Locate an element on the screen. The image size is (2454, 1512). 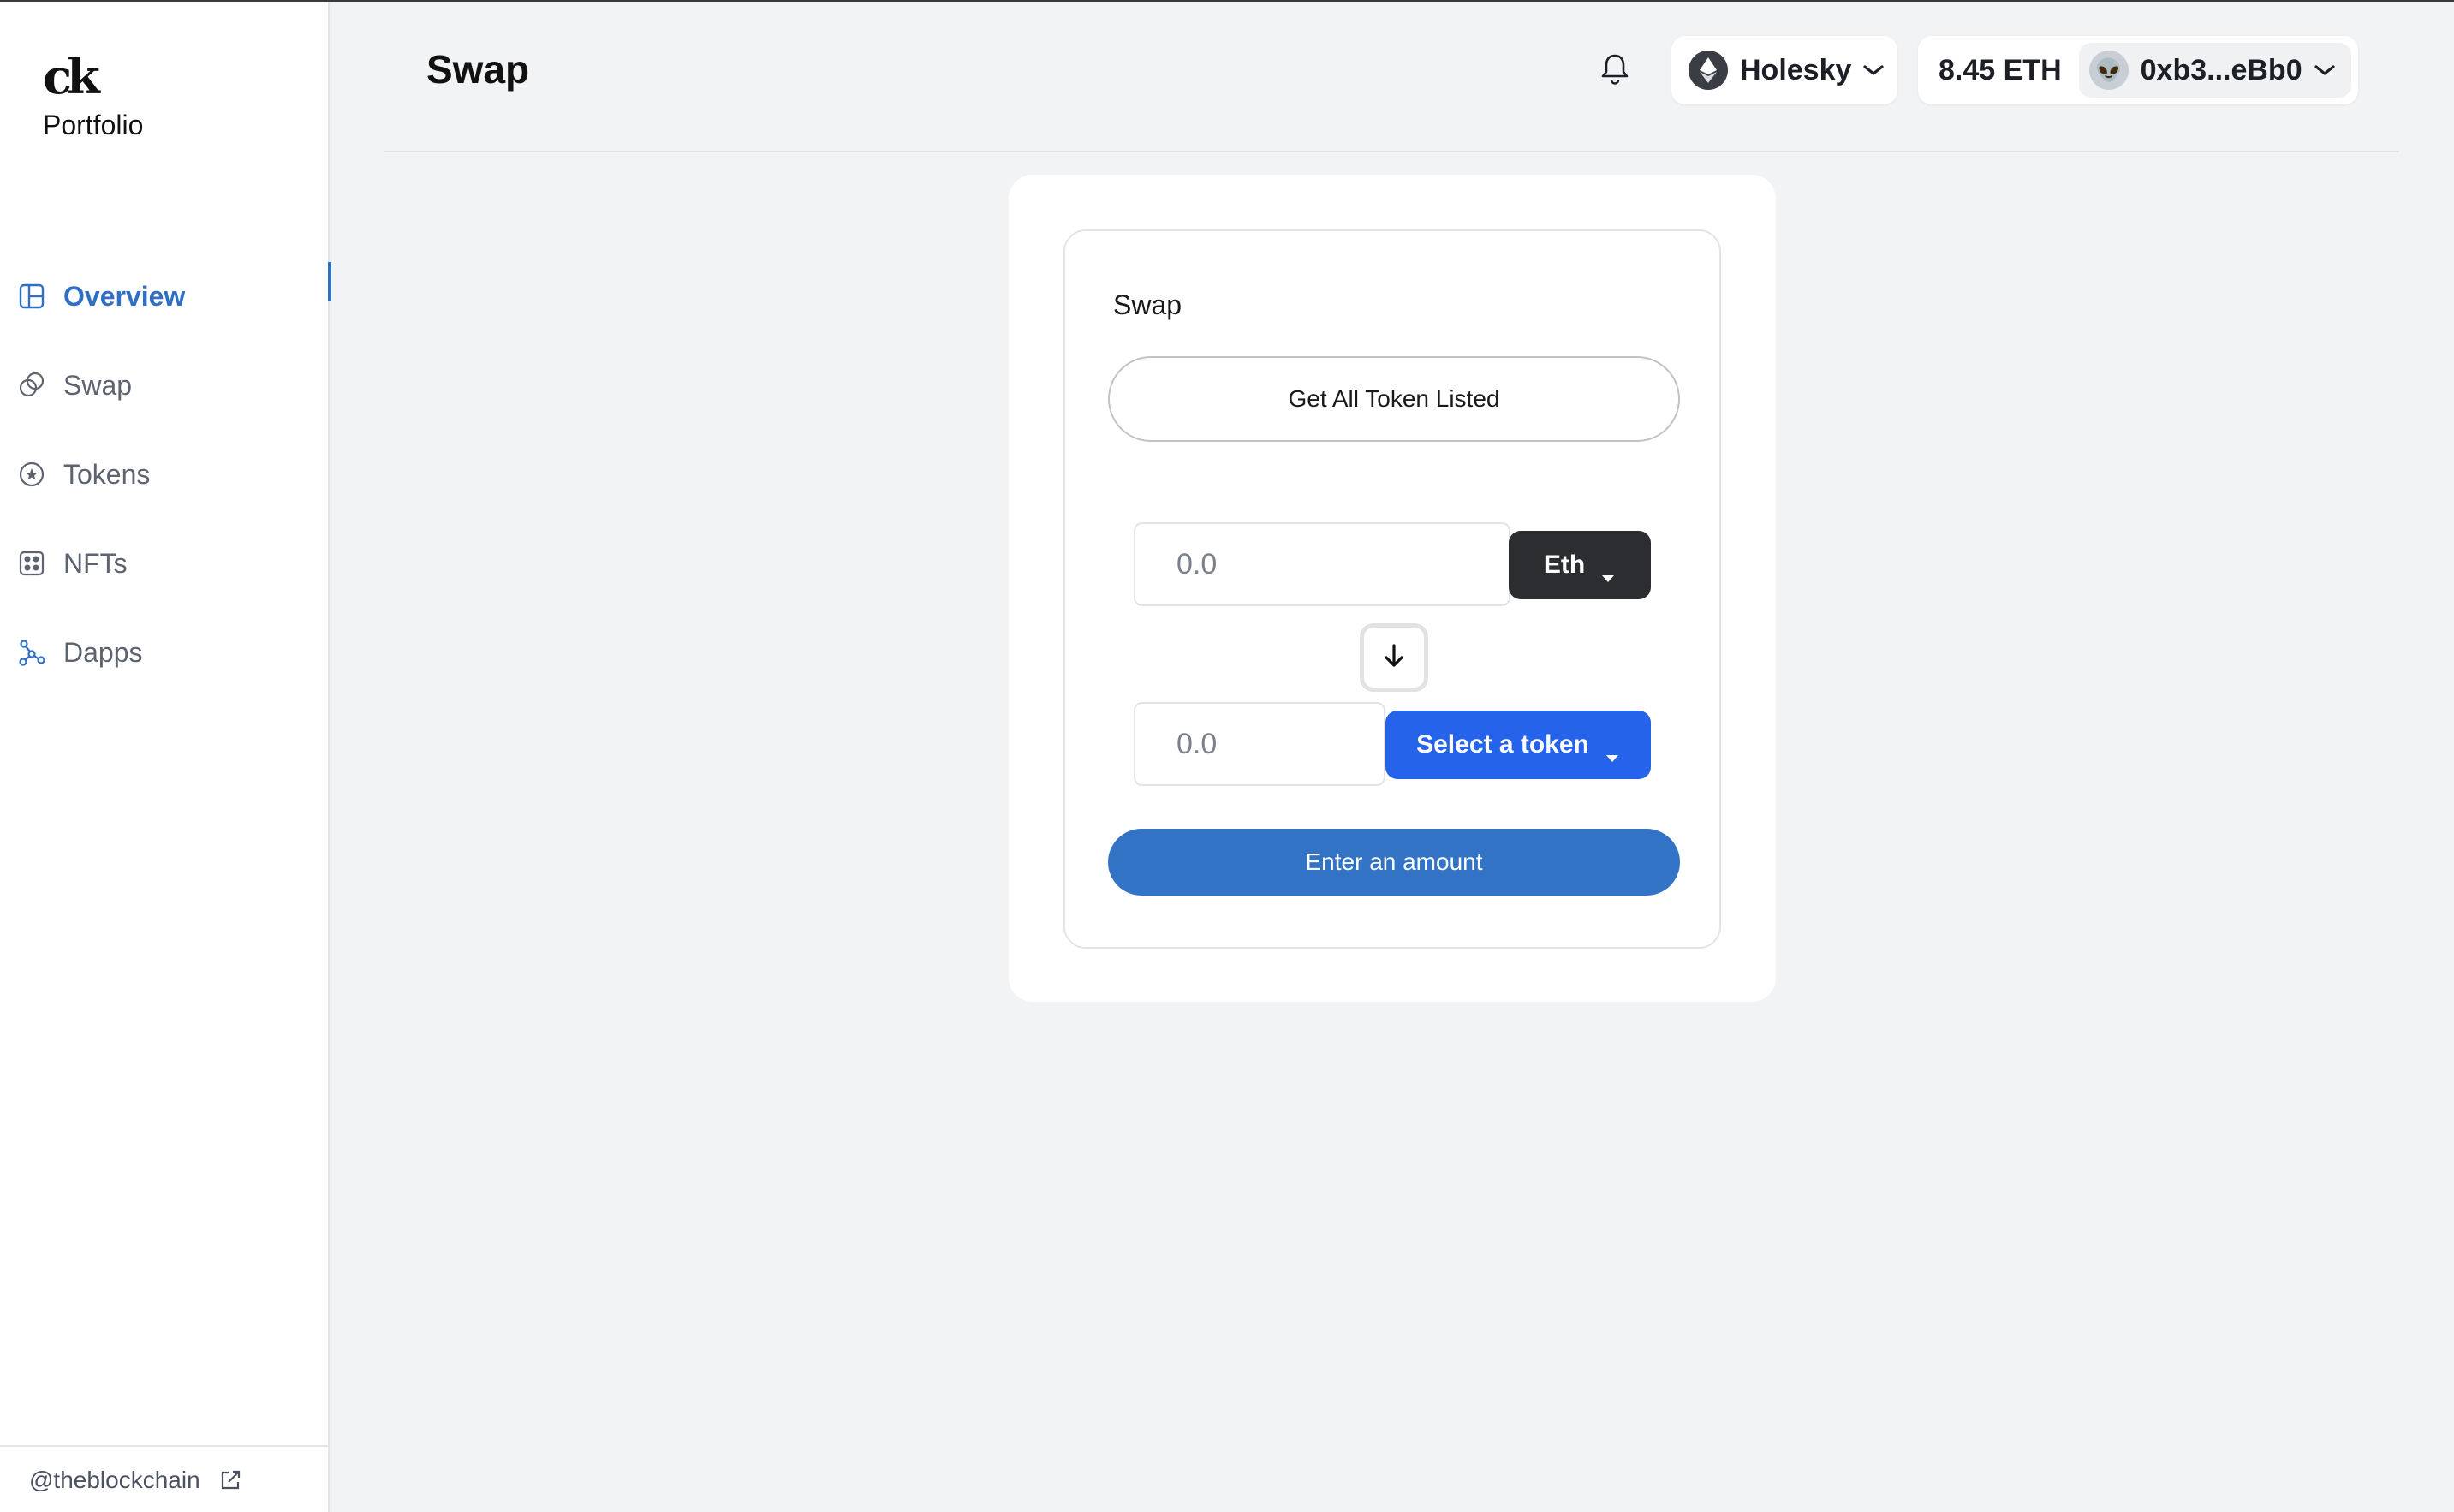
arrow-down-icon is located at coordinates (1394, 658).